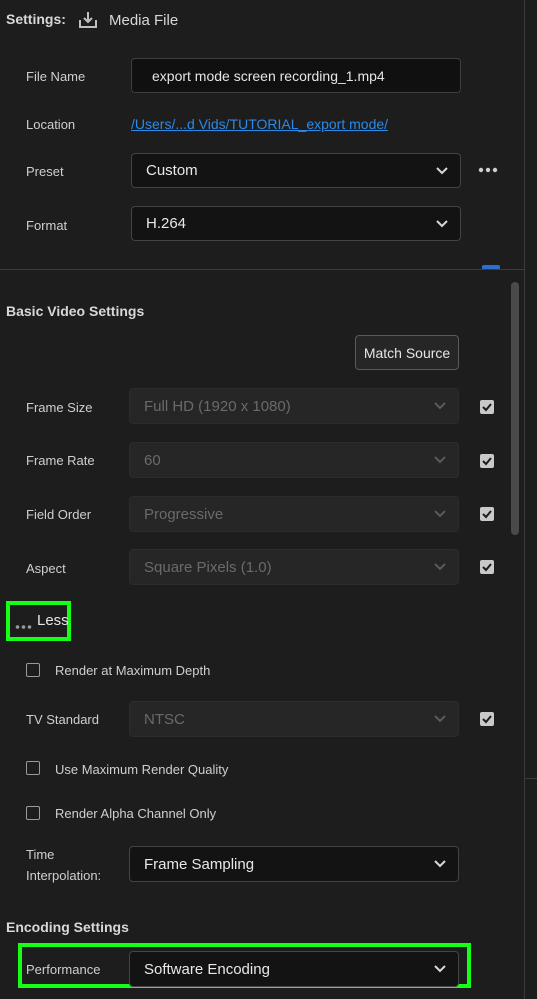  Describe the element at coordinates (143, 20) in the screenshot. I see `output-type-label: Media File` at that location.